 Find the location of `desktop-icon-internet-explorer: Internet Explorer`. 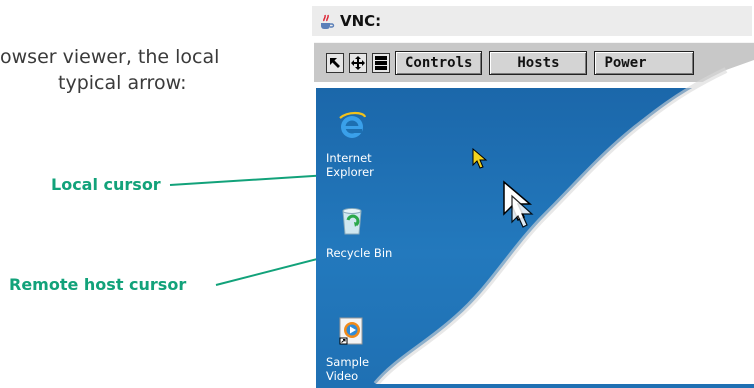

desktop-icon-internet-explorer: Internet Explorer is located at coordinates (361, 144).